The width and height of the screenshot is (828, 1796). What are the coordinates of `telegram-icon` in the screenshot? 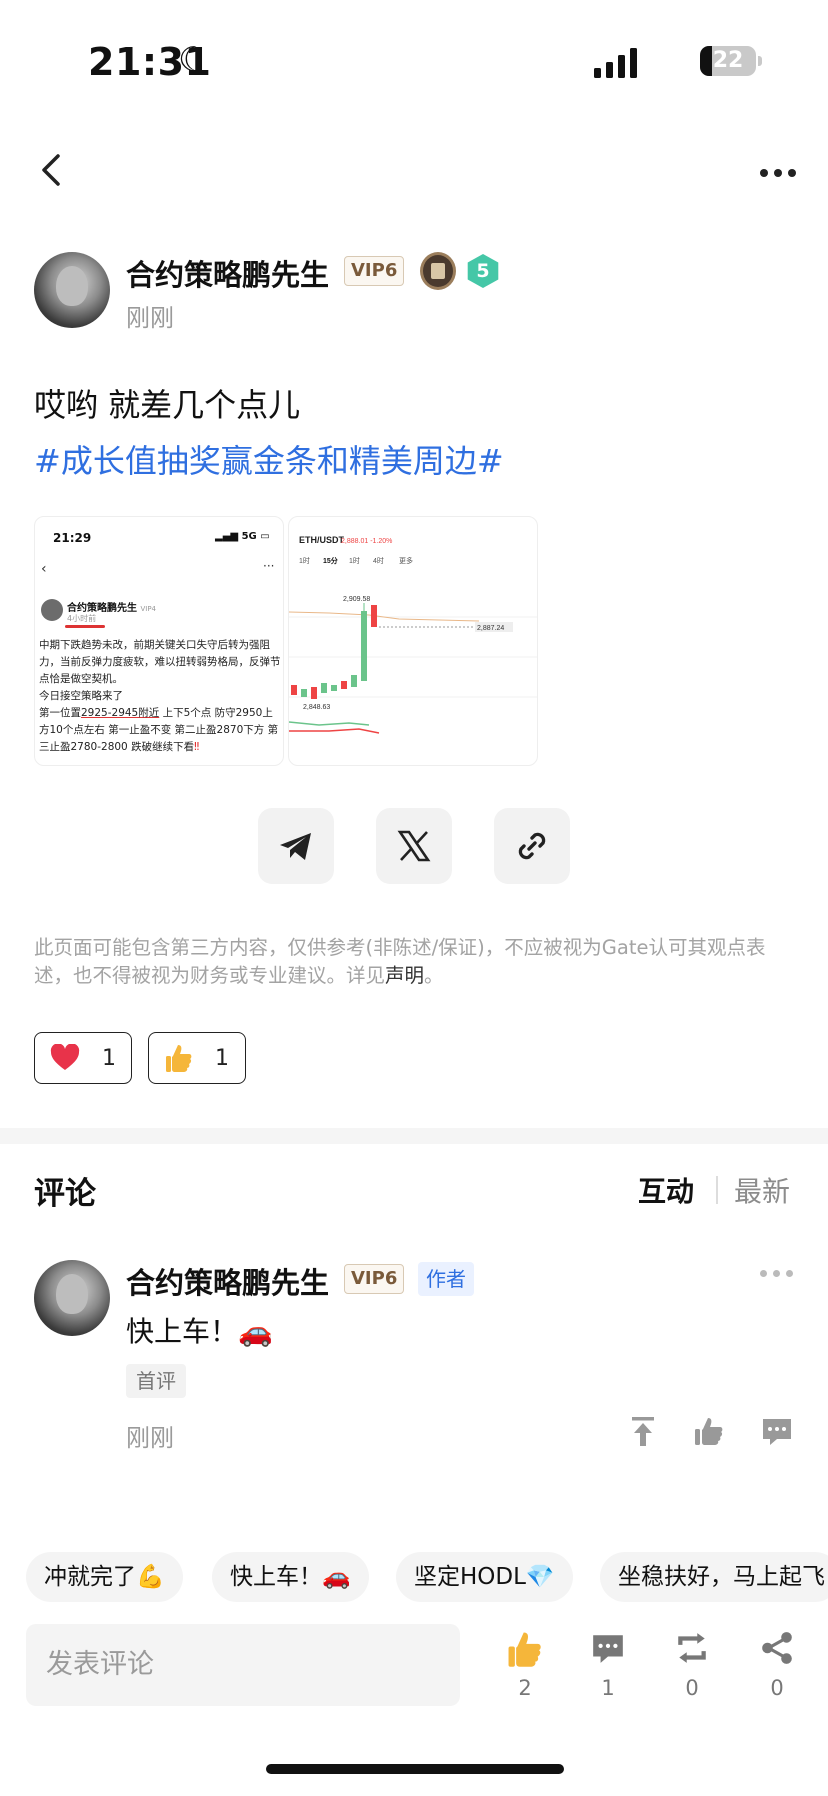 It's located at (295, 846).